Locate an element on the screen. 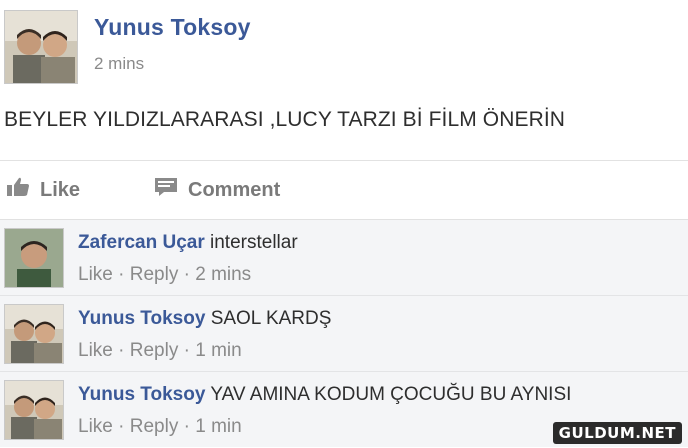 The image size is (688, 448). comment-text: interstellar is located at coordinates (254, 242).